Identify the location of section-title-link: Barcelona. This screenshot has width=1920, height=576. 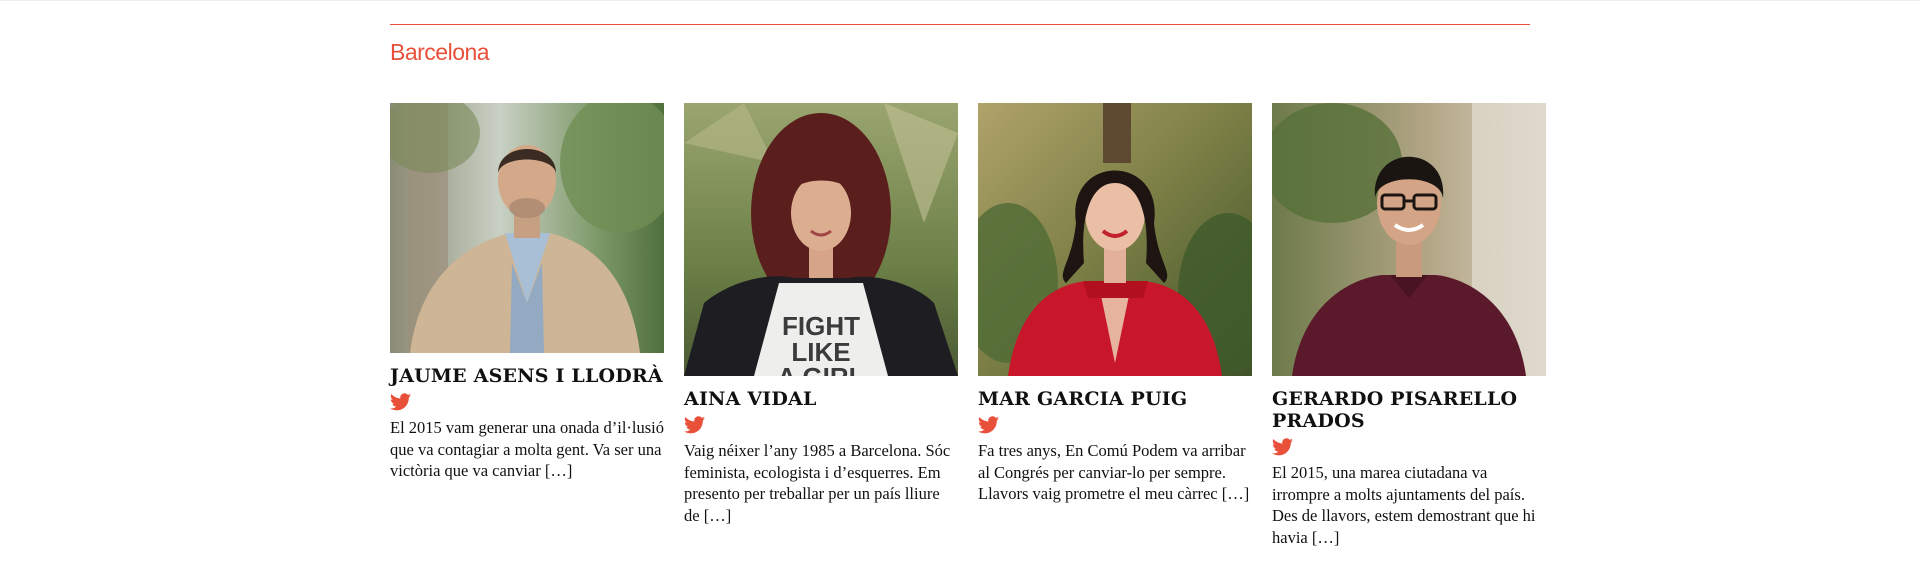
(440, 52).